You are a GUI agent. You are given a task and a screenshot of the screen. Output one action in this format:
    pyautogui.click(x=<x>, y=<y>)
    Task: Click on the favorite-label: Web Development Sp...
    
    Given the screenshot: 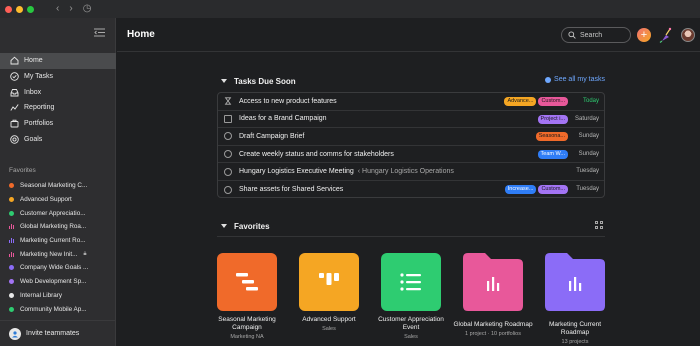 What is the action you would take?
    pyautogui.click(x=53, y=282)
    